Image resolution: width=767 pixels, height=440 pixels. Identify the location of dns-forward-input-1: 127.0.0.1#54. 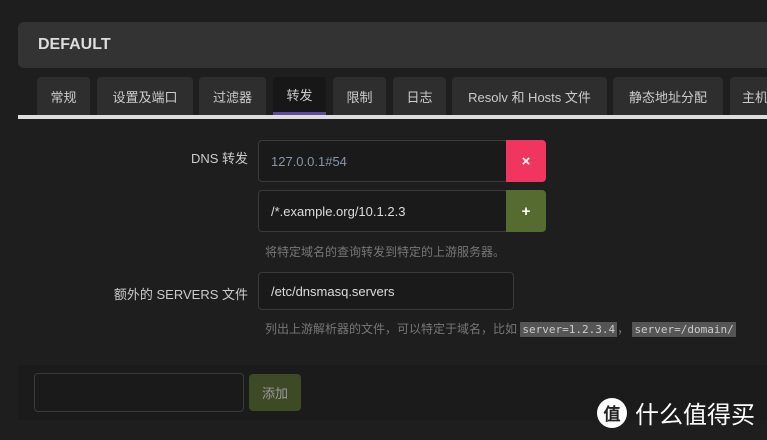
(383, 161).